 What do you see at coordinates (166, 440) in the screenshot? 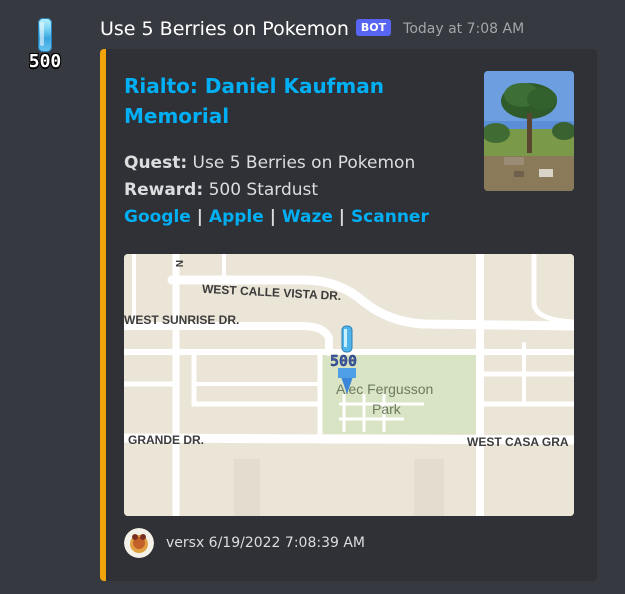
I see `street-label-grande: GRANDE DR.` at bounding box center [166, 440].